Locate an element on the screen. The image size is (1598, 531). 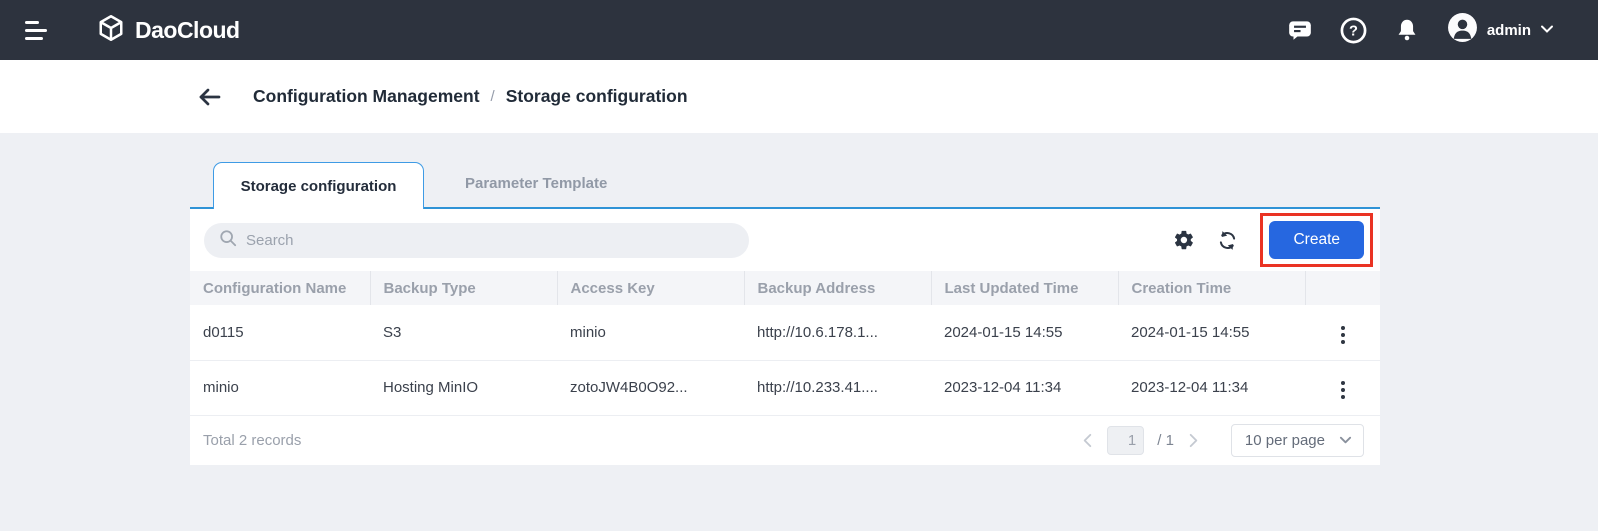
next-page-icon is located at coordinates (1193, 440).